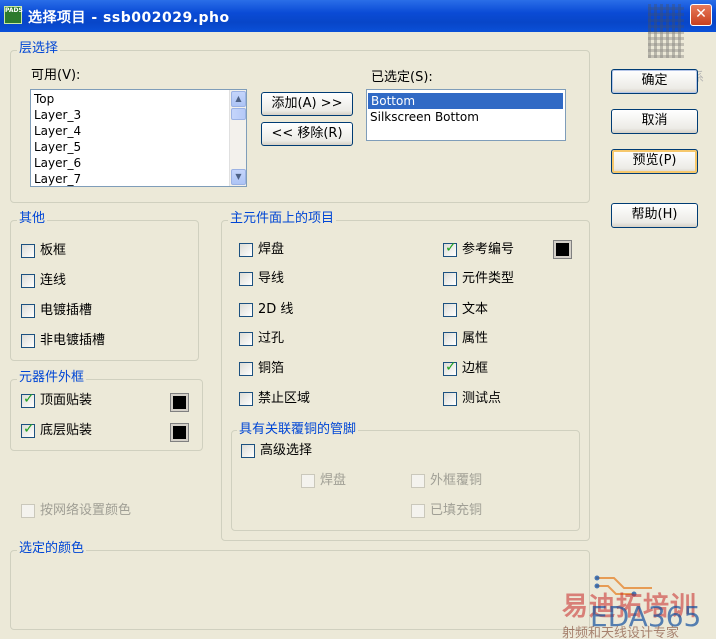 The image size is (716, 639). Describe the element at coordinates (298, 430) in the screenshot. I see `copper-pins-label: 具有关联覆铜的管脚` at that location.